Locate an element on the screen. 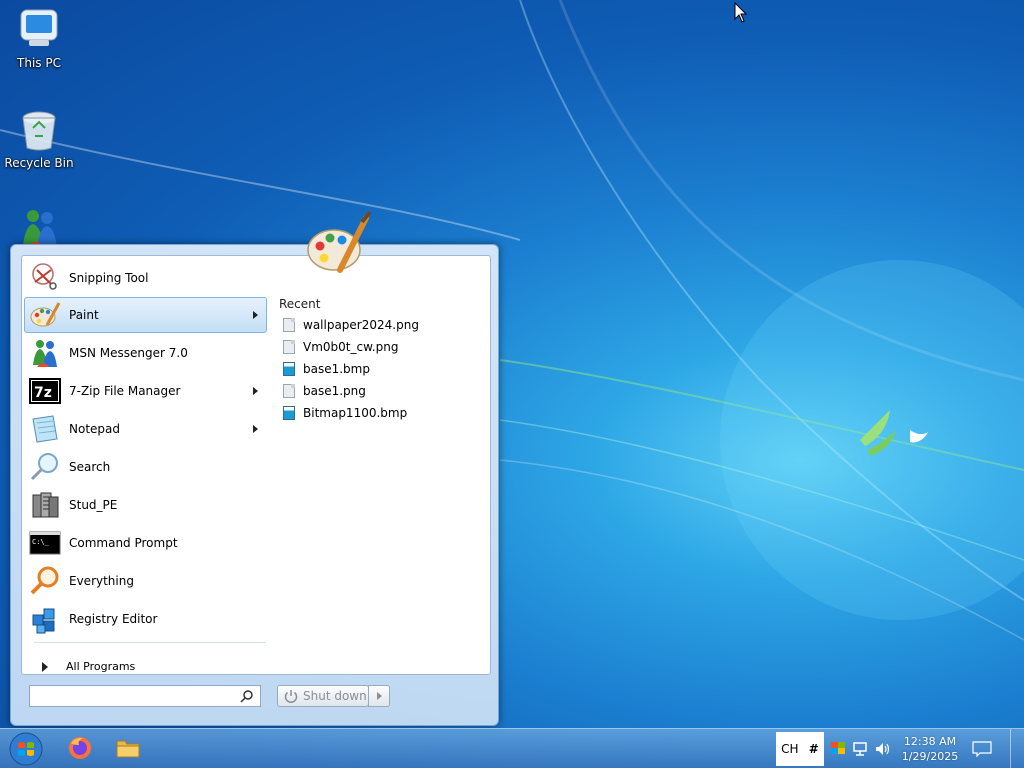 This screenshot has width=1024, height=768. start-item-label: Registry Editor is located at coordinates (113, 619).